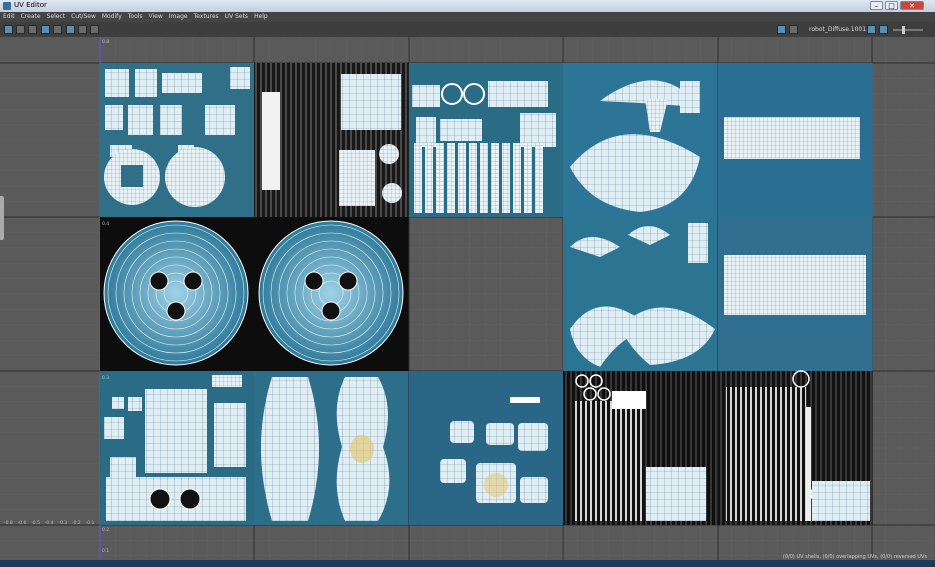 This screenshot has height=567, width=935. I want to click on minimize-button: –, so click(876, 5).